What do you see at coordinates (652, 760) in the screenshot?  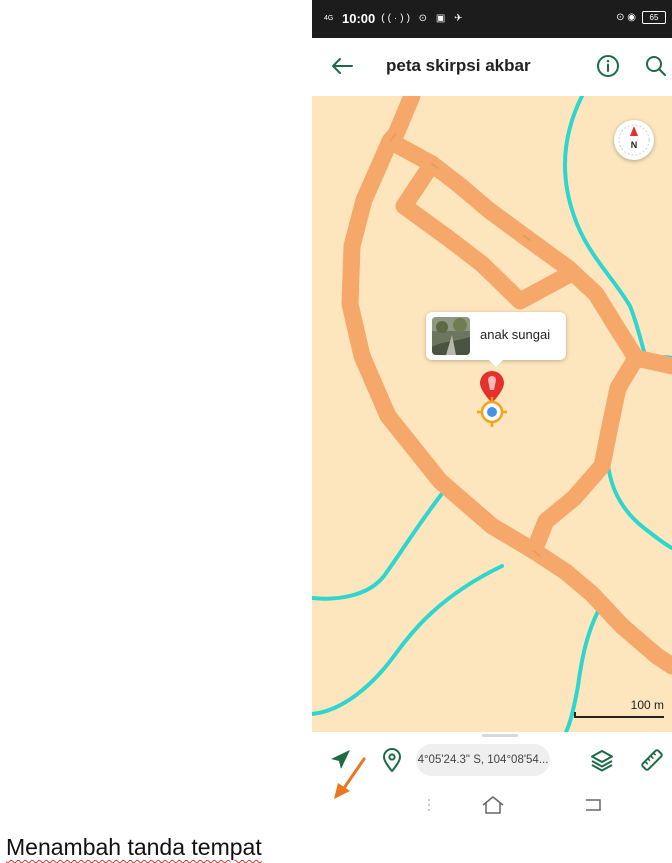 I see `measure-ruler-icon` at bounding box center [652, 760].